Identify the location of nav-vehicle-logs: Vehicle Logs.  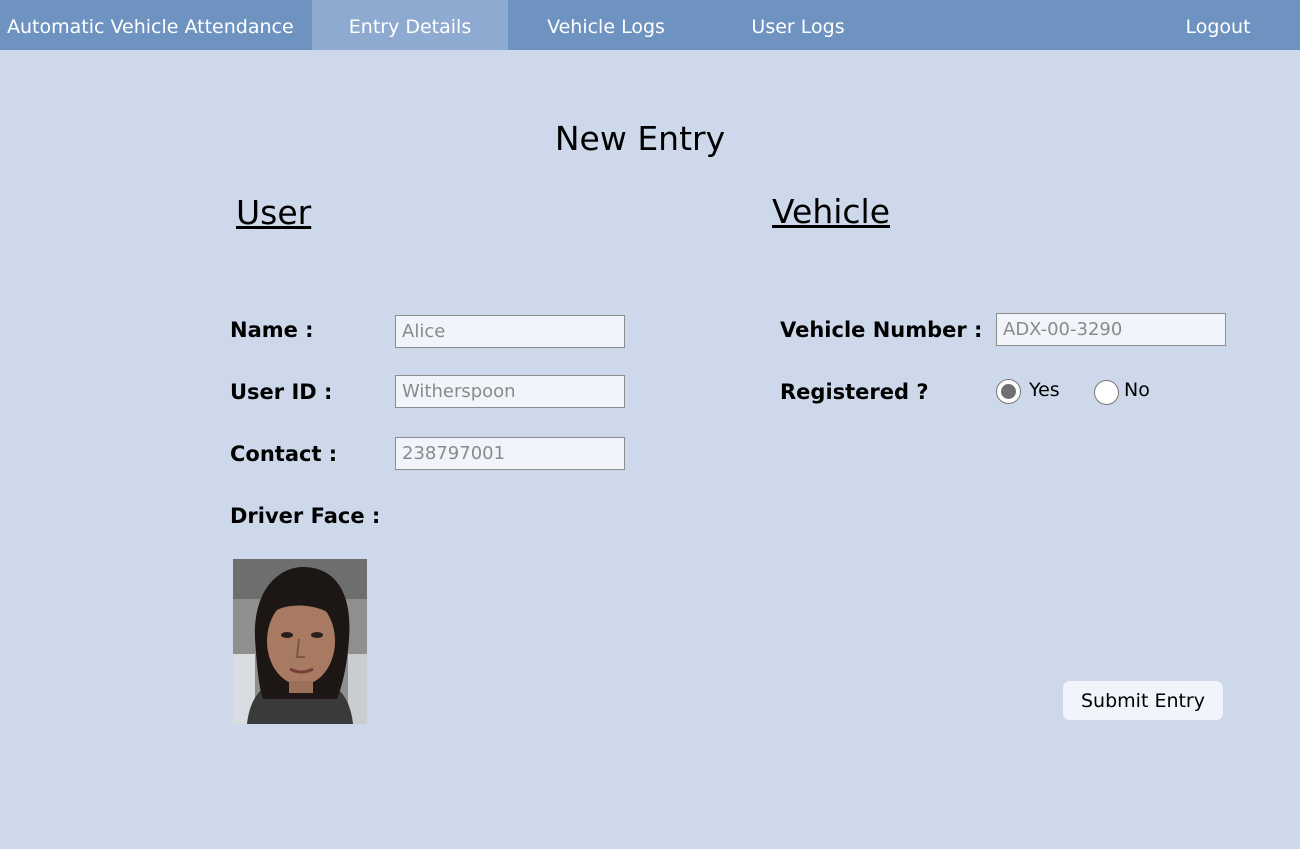
(606, 25).